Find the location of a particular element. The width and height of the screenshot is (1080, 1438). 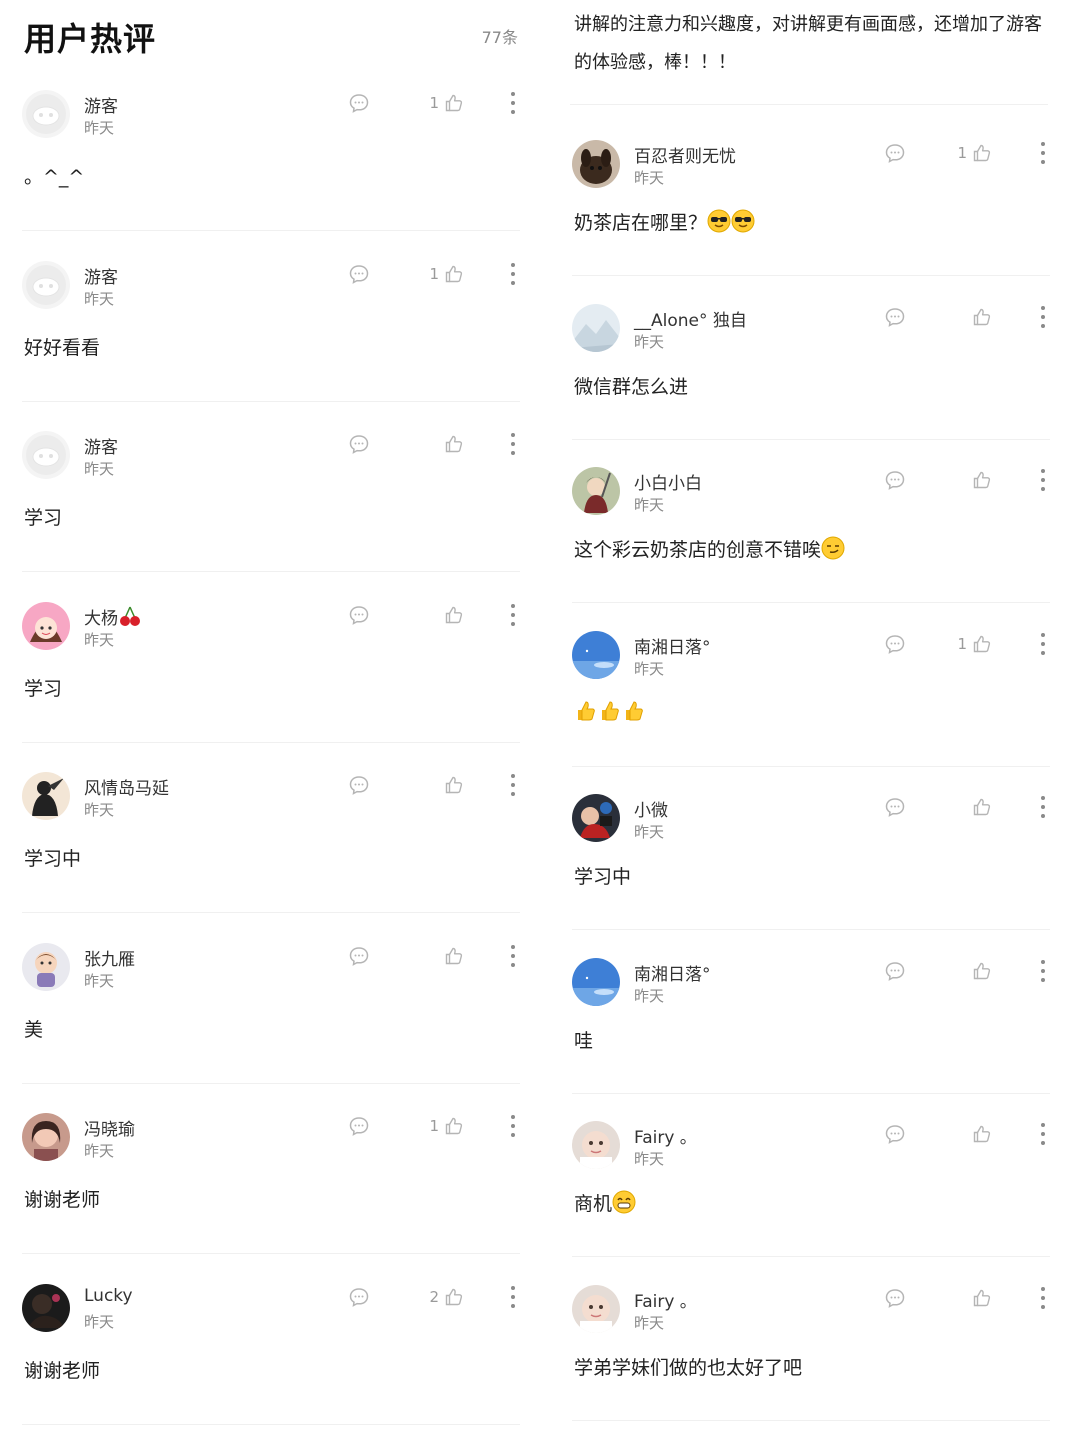

username-text: 游客 is located at coordinates (101, 448).